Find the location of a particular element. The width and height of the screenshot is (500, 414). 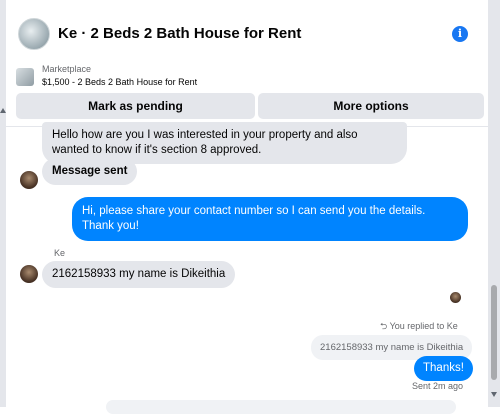

message-input-area is located at coordinates (281, 407).